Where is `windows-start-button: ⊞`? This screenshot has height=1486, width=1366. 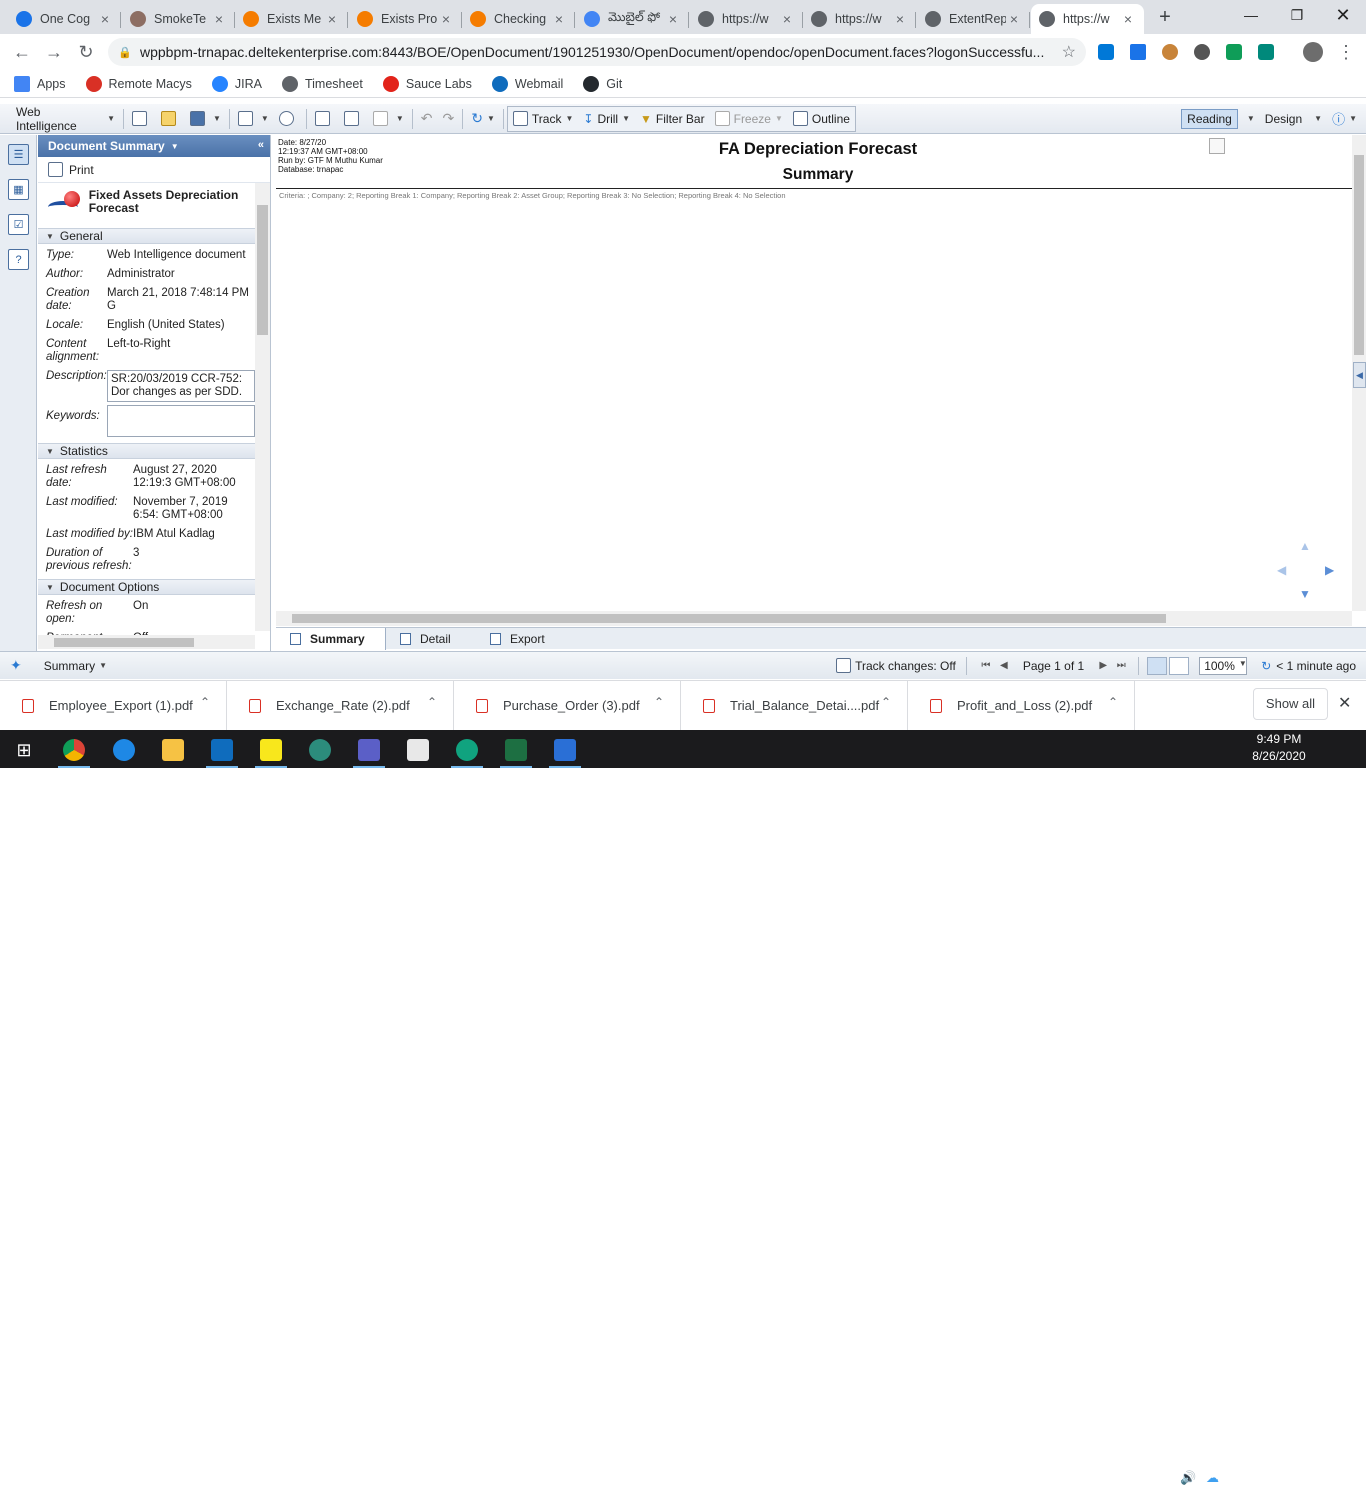
windows-start-button: ⊞ is located at coordinates (24, 750).